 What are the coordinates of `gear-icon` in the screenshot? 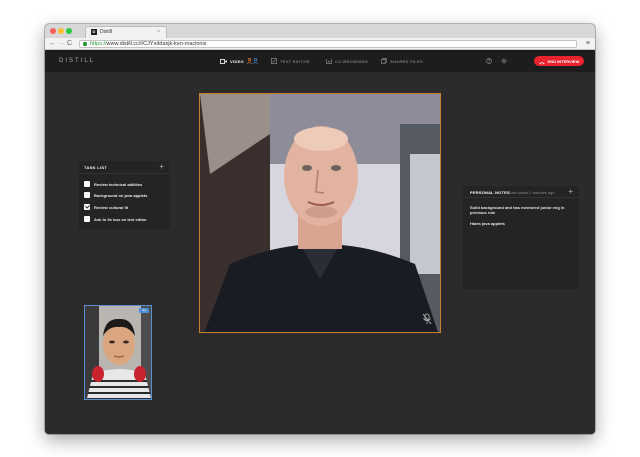 It's located at (504, 62).